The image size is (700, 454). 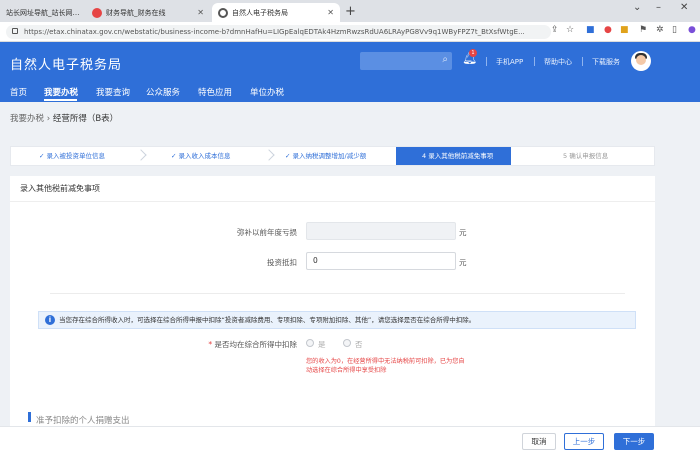 What do you see at coordinates (66, 65) in the screenshot?
I see `site-title: 自然人电子税务局` at bounding box center [66, 65].